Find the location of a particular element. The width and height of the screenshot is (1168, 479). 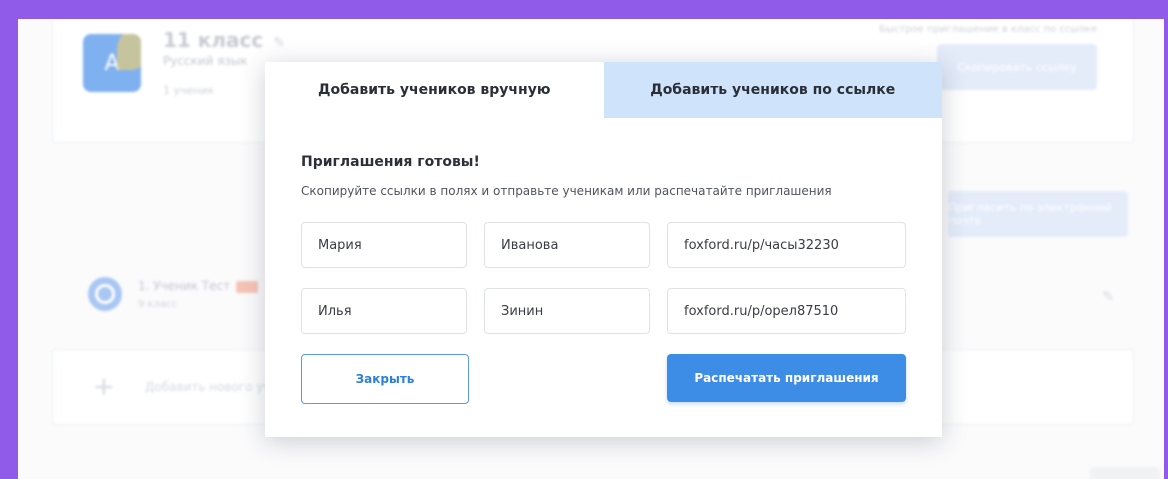

student-edit-icon: ✎ is located at coordinates (1108, 297).